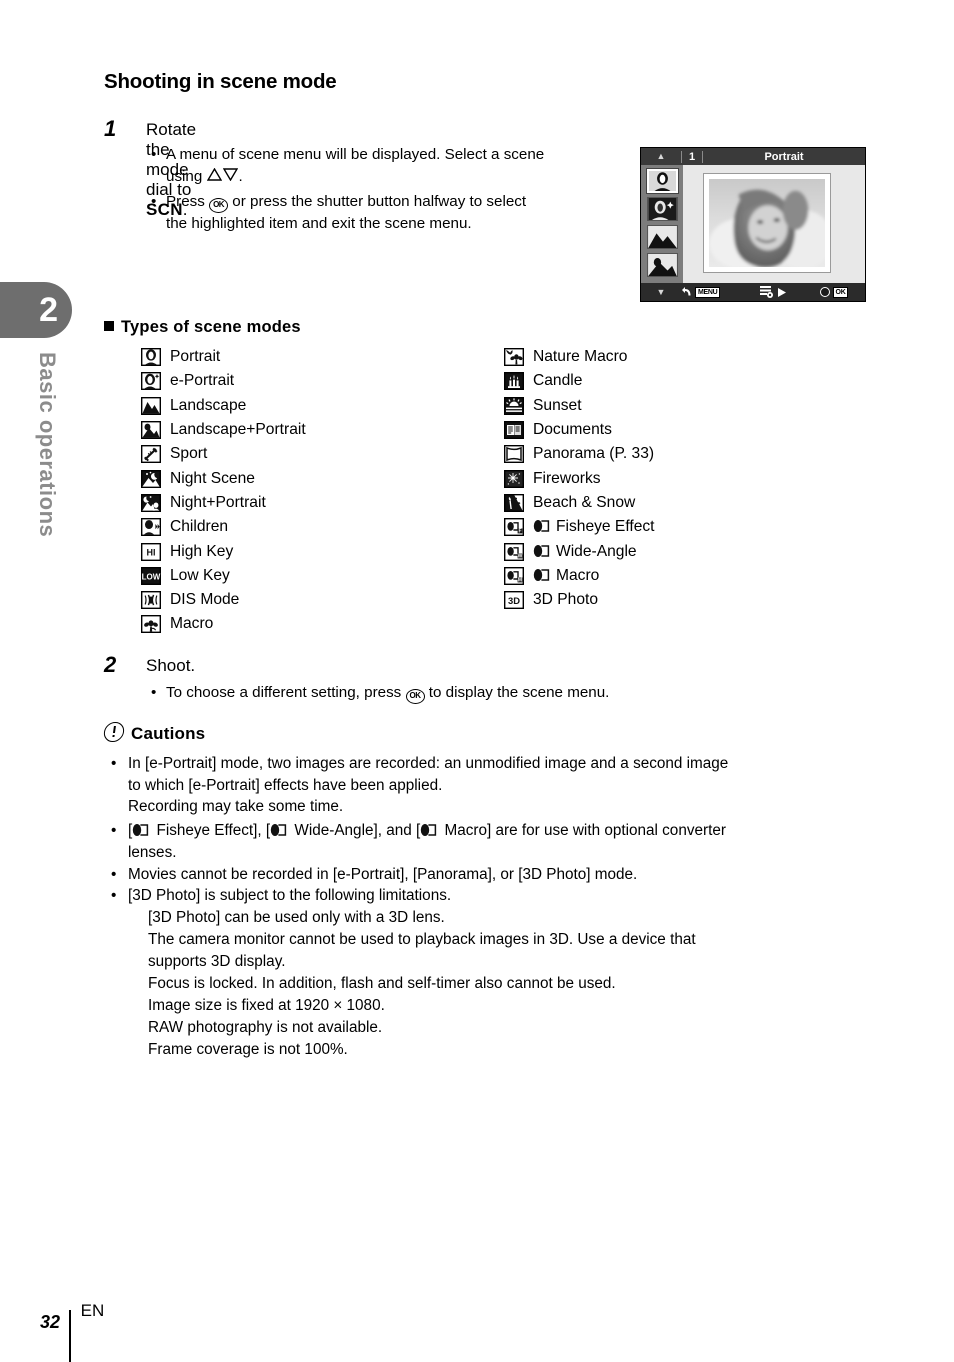 The image size is (954, 1362). Describe the element at coordinates (661, 292) in the screenshot. I see `lcd-scroll-down-icon: ▼` at that location.